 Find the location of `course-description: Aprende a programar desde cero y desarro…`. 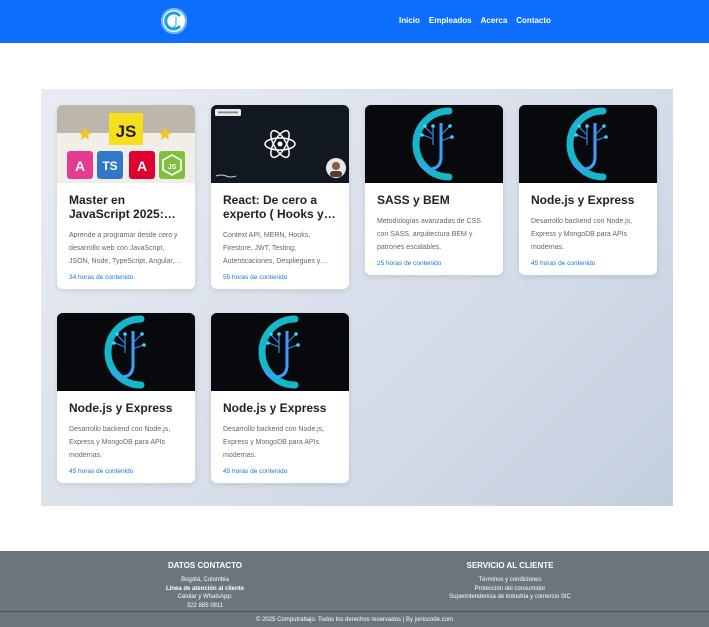

course-description: Aprende a programar desde cero y desarro… is located at coordinates (123, 248).